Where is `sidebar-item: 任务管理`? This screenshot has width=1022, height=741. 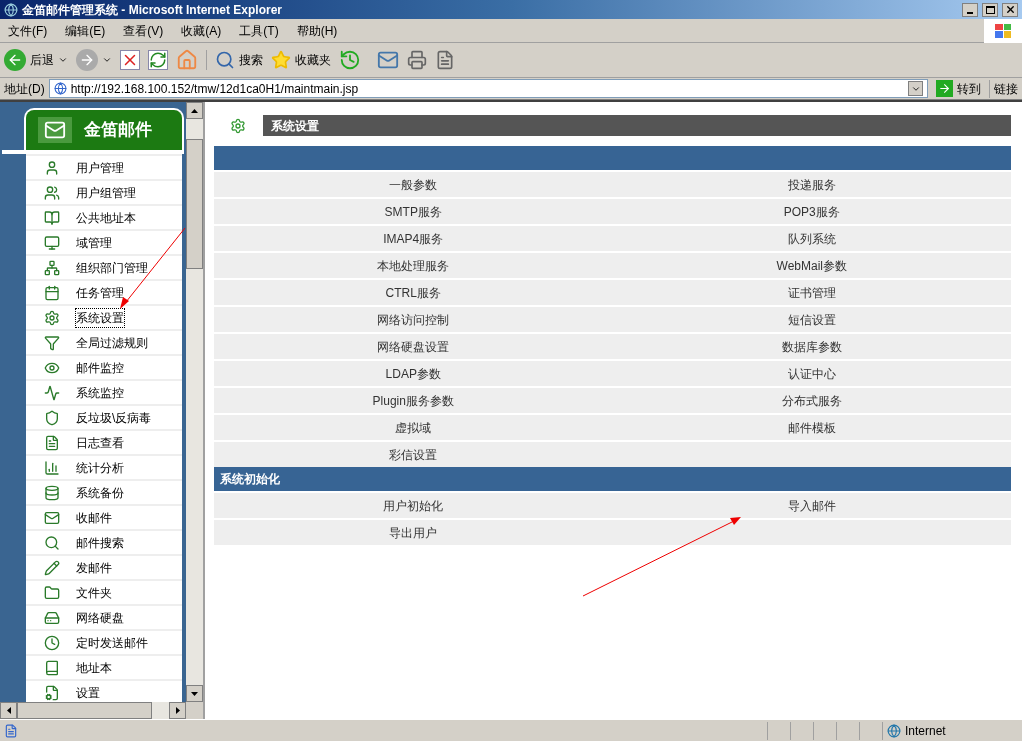 sidebar-item: 任务管理 is located at coordinates (104, 292).